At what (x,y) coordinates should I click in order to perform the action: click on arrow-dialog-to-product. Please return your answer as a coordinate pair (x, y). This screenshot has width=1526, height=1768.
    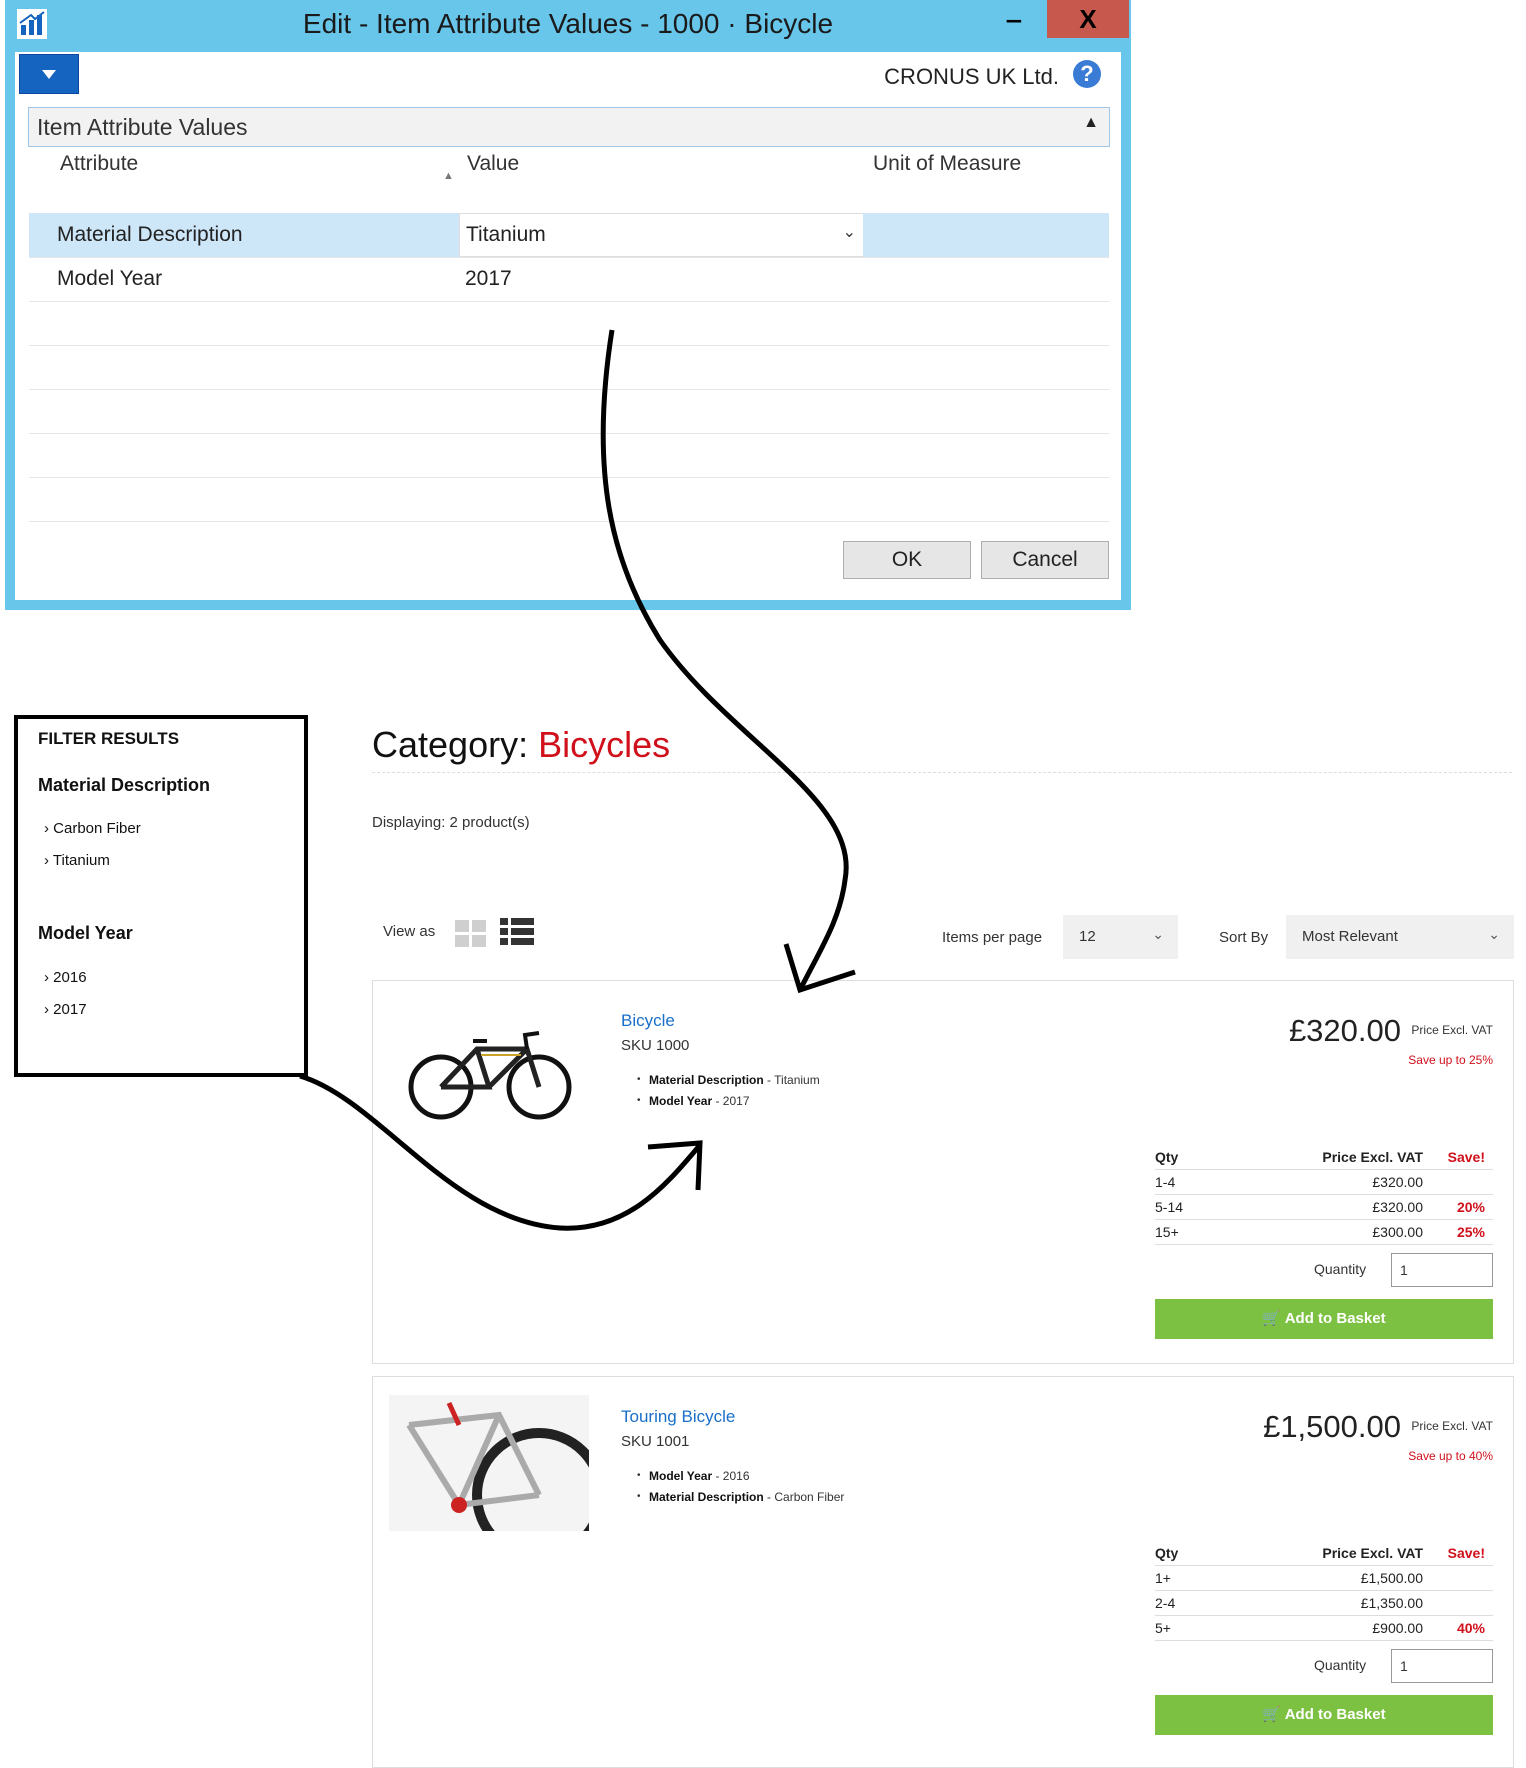
    Looking at the image, I should click on (724, 660).